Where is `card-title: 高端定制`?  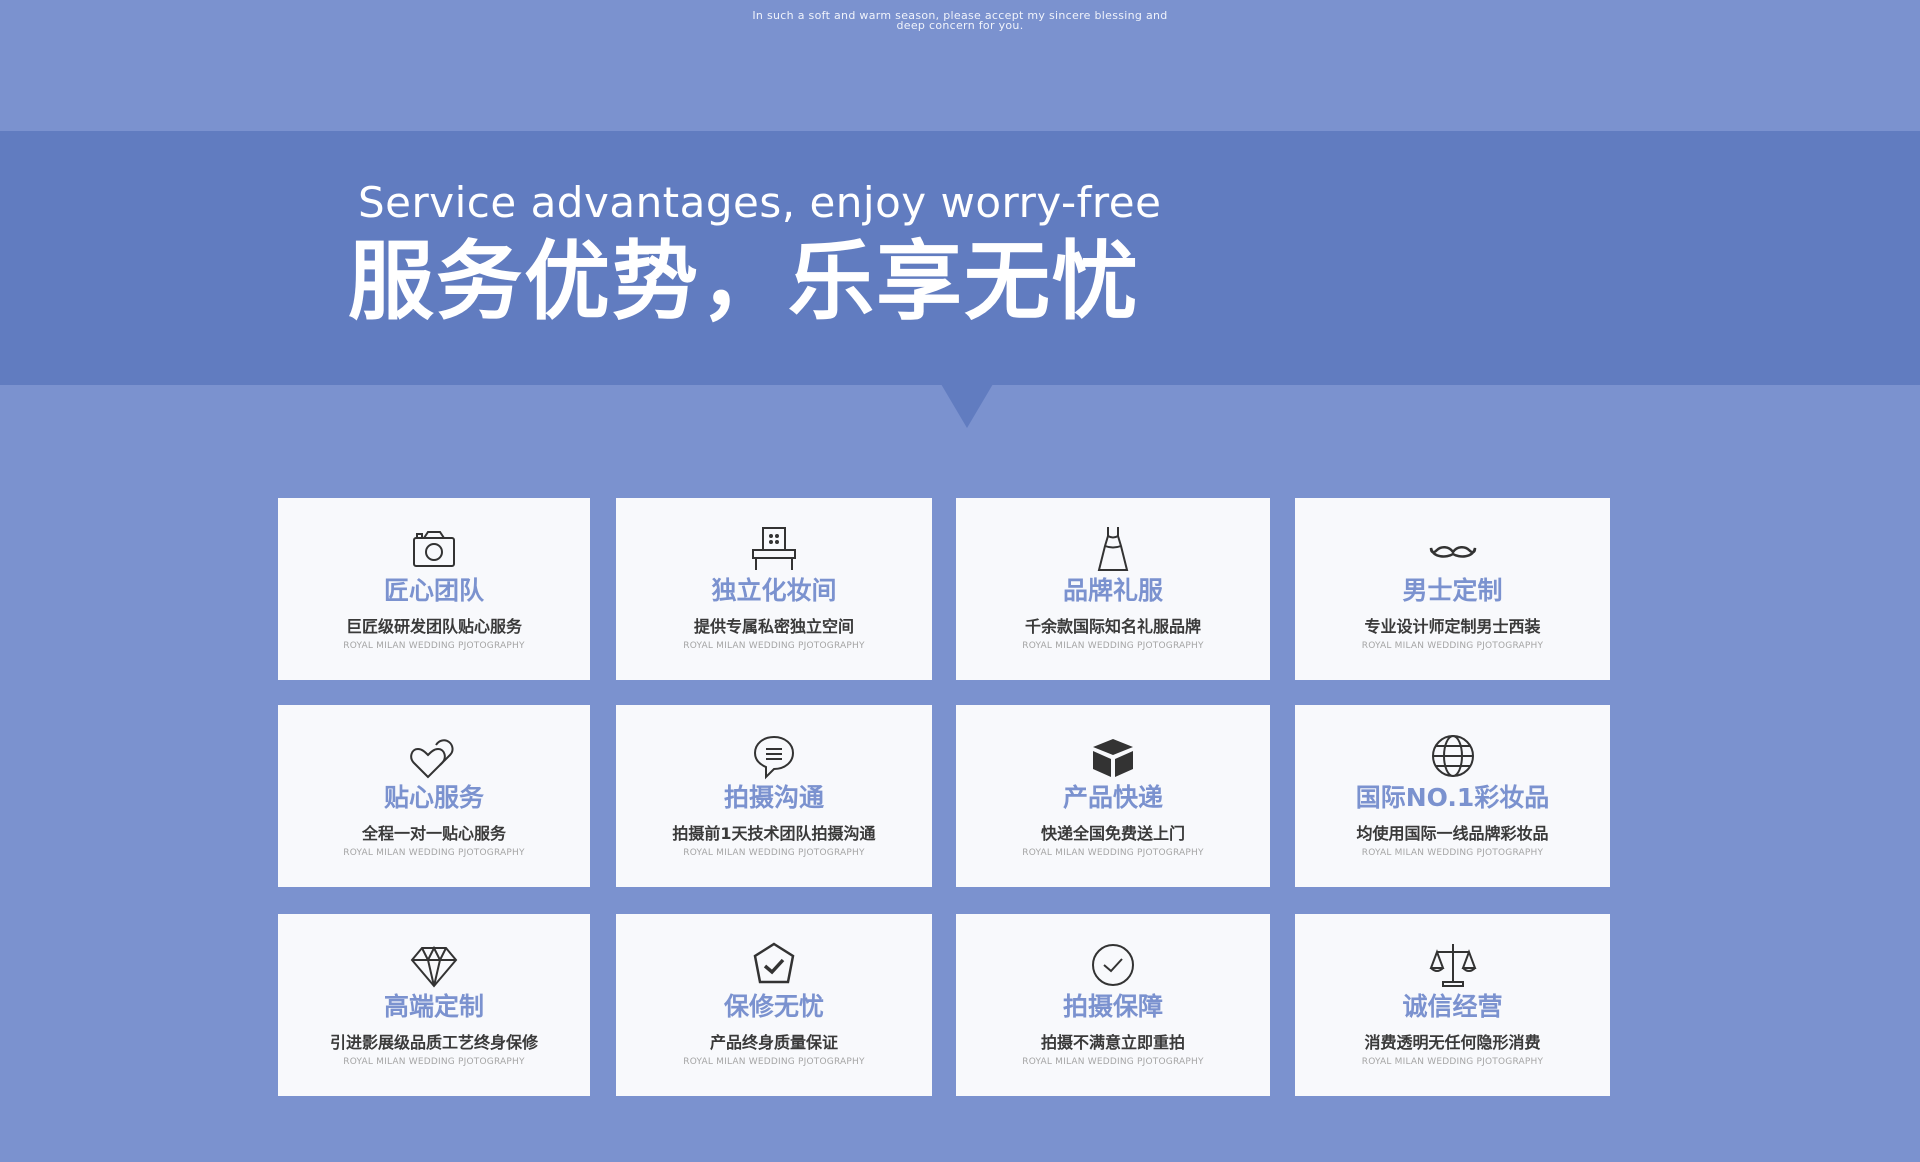
card-title: 高端定制 is located at coordinates (433, 1006).